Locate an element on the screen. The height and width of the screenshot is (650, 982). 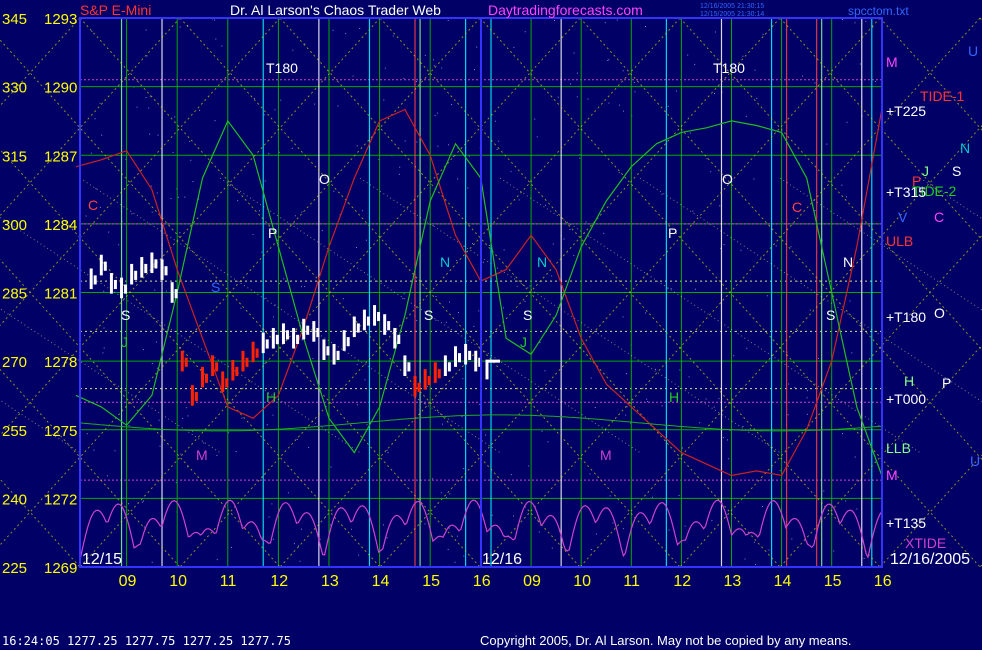
x-tick-label: 14 is located at coordinates (381, 581).